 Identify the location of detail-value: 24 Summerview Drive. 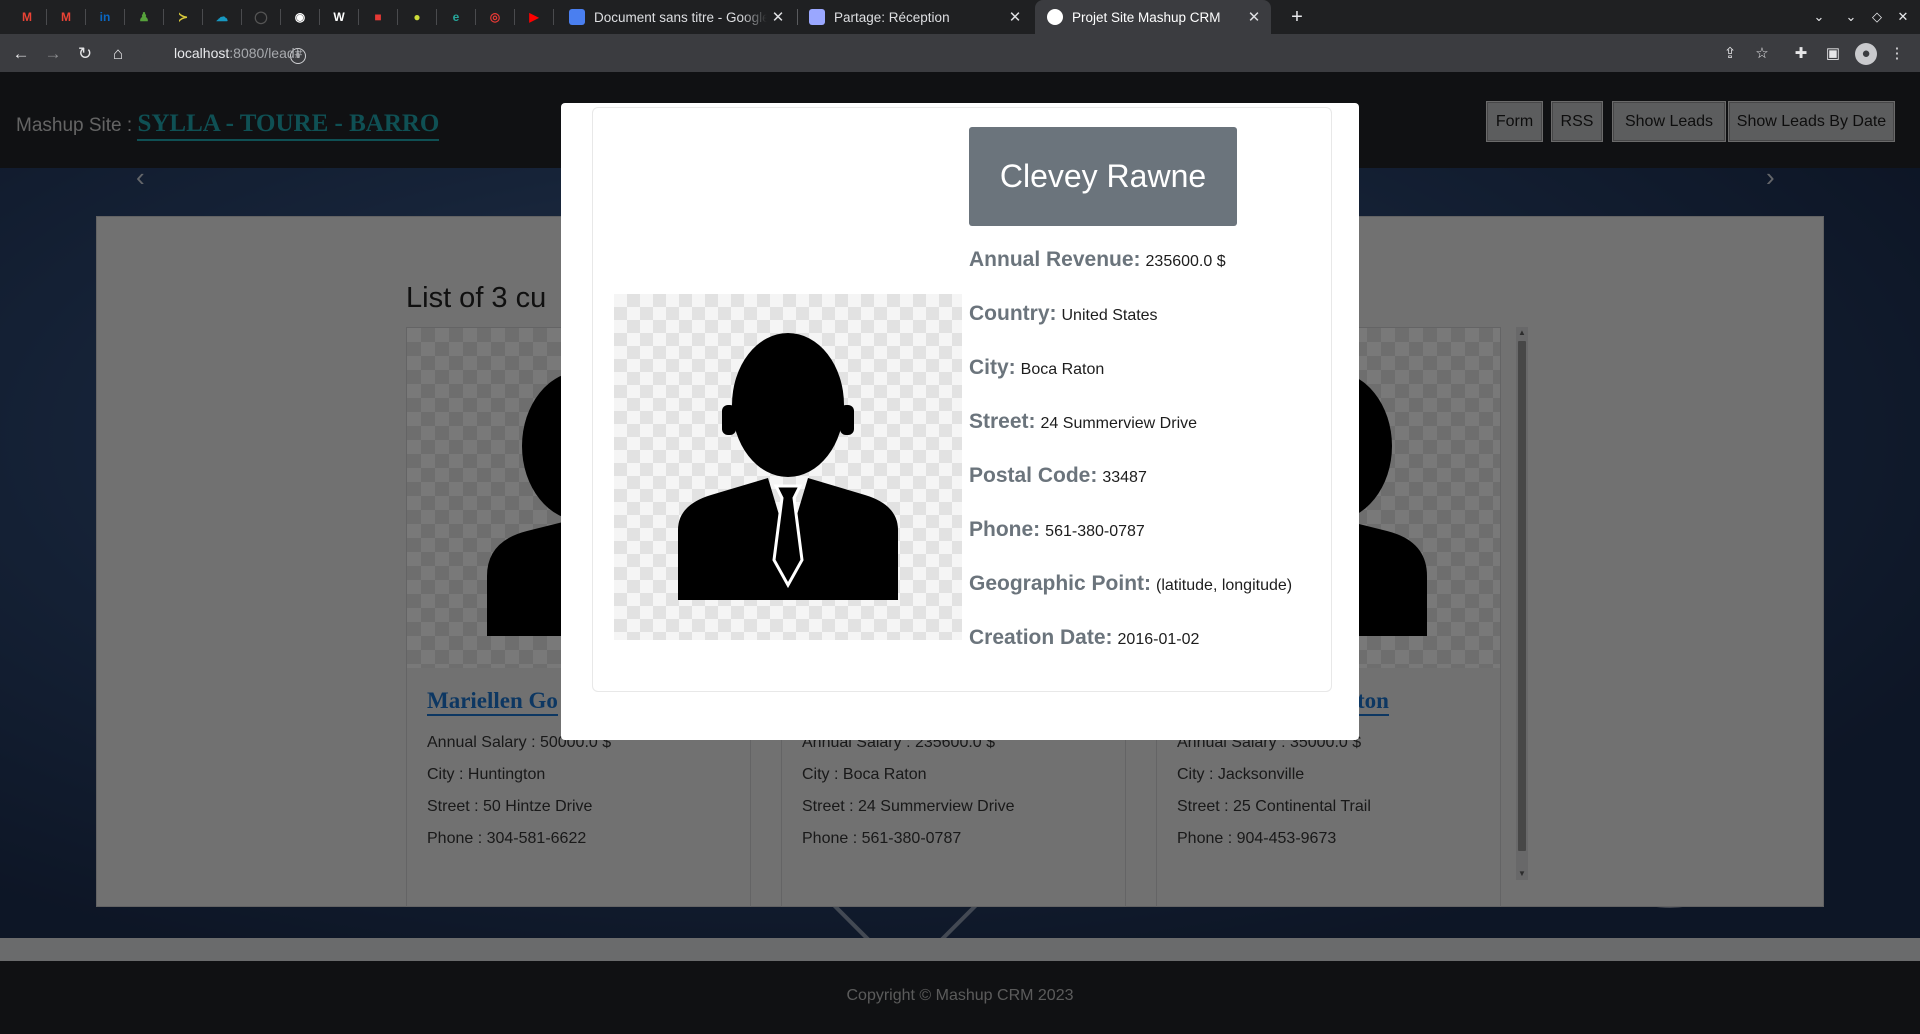
(1119, 423).